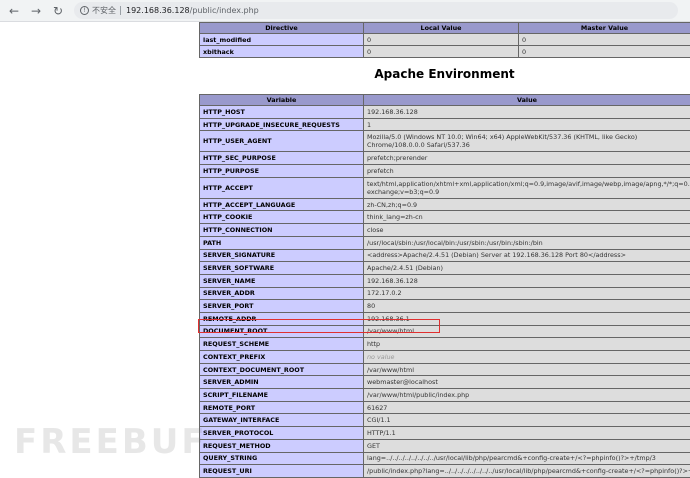 This screenshot has width=690, height=478. Describe the element at coordinates (445, 217) in the screenshot. I see `table-row: HTTP_COOKIEthink_lang=zh-cn` at that location.